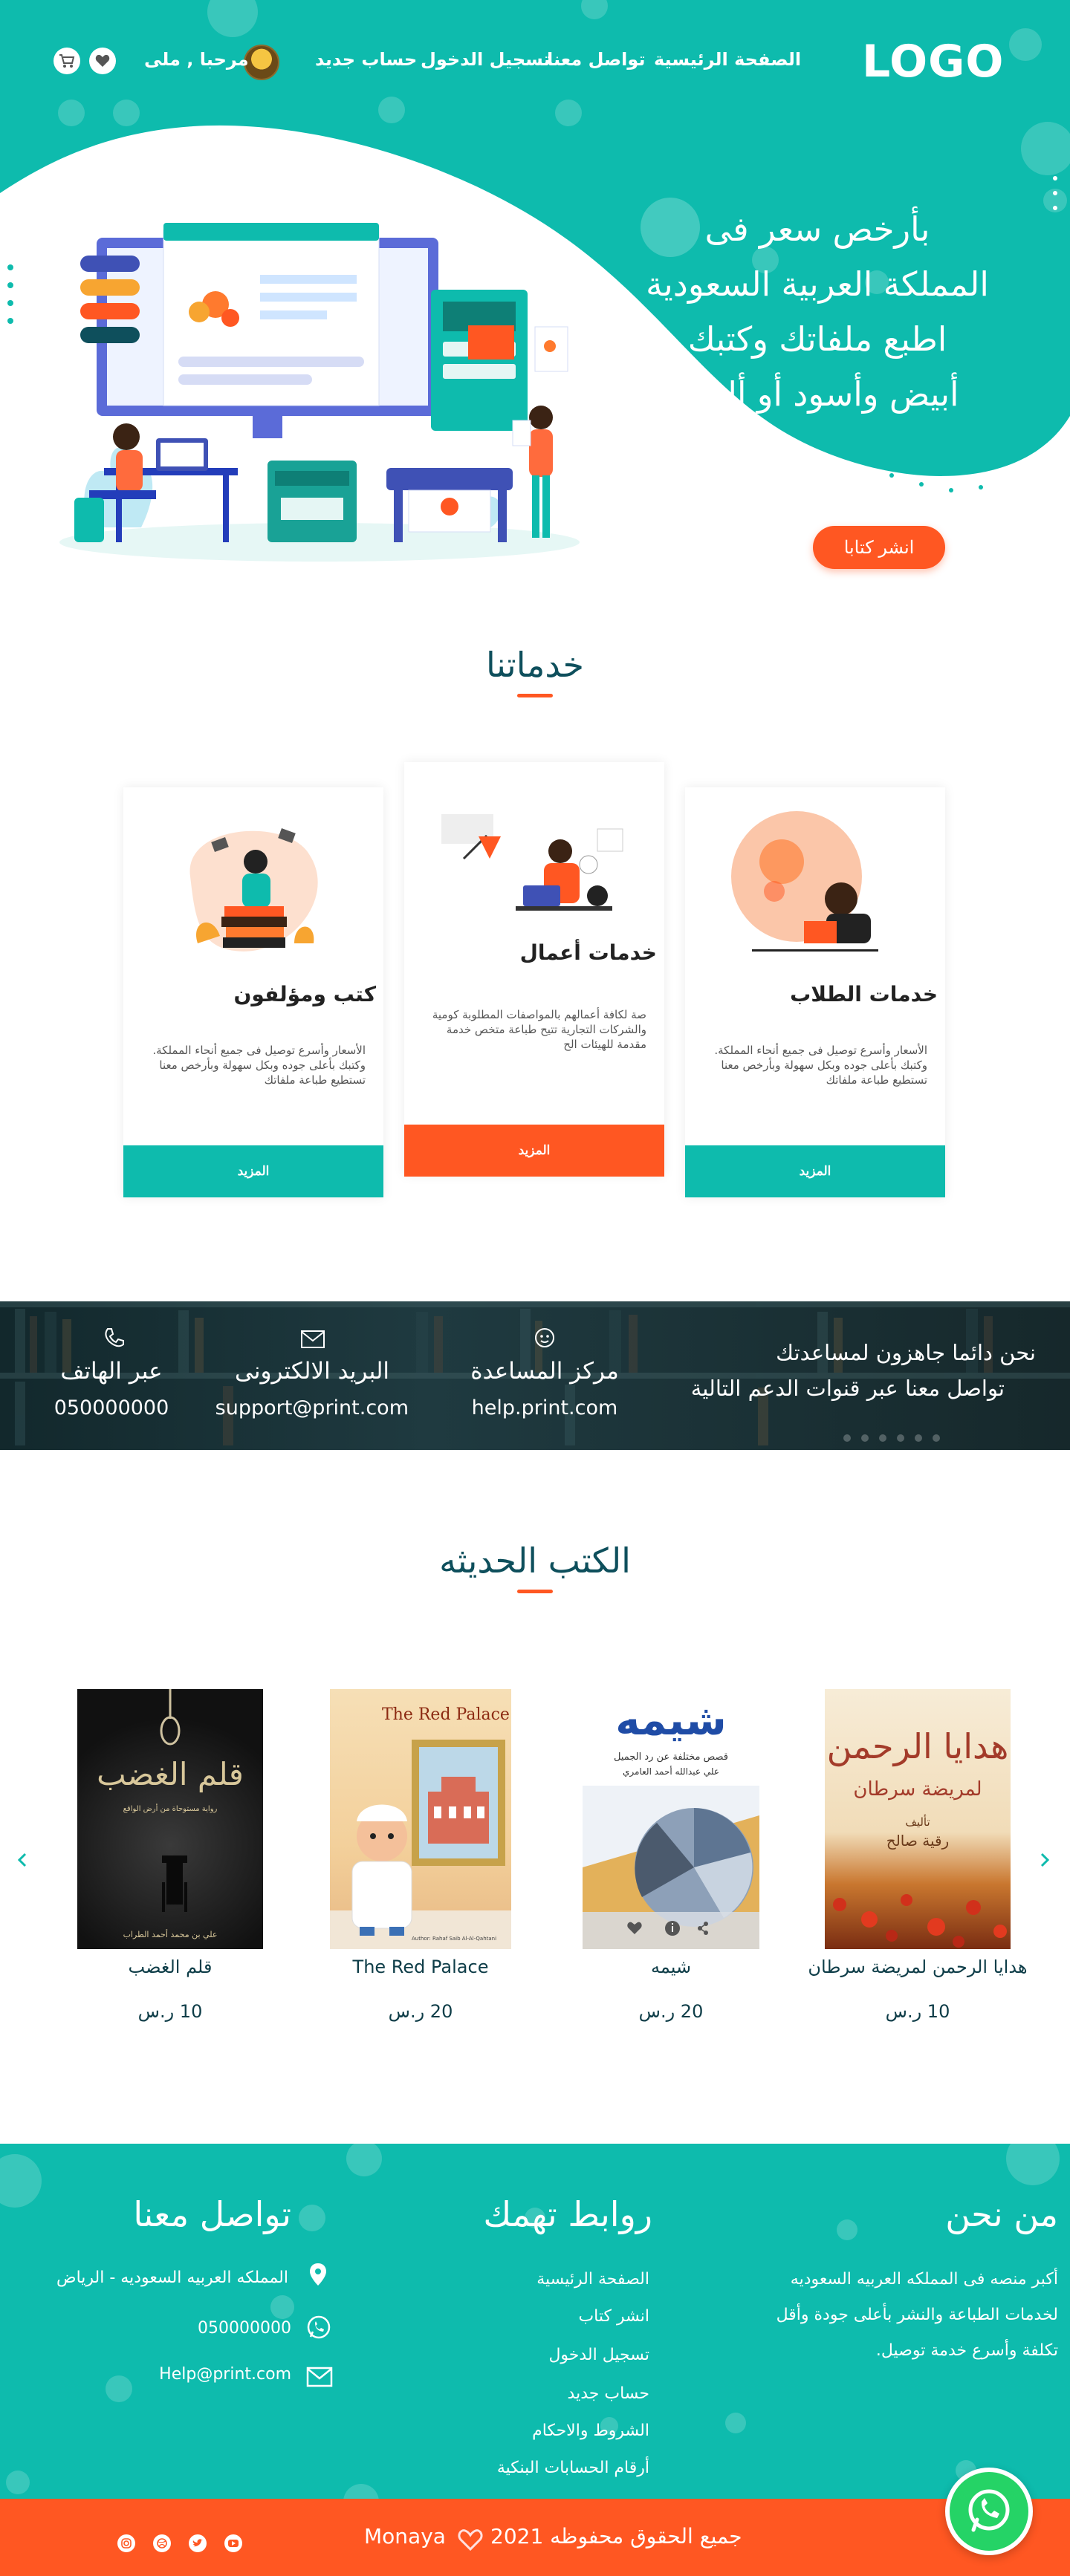  I want to click on services-title-underline, so click(535, 695).